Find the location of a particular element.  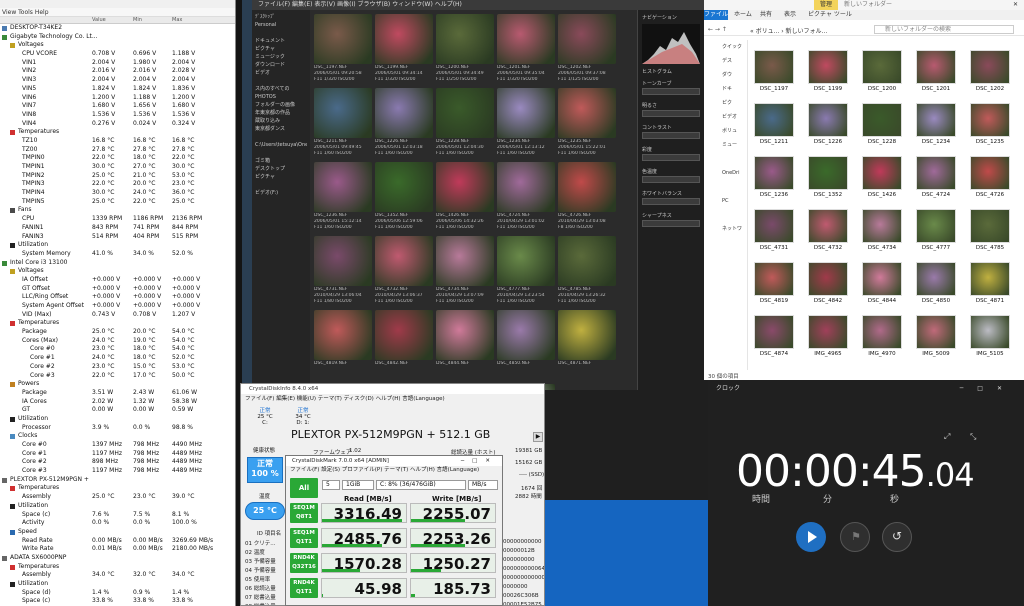

hwinfo-menu: View Tools Help is located at coordinates (117, 12).